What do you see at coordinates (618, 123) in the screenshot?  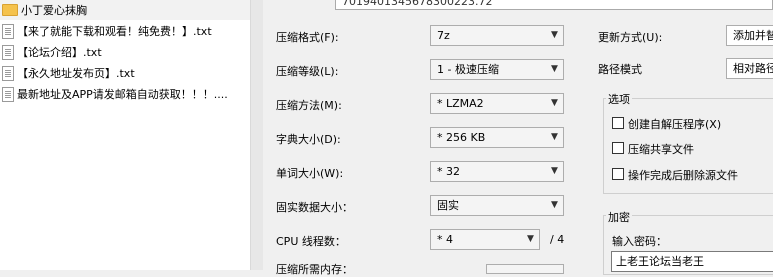 I see `sfx-checkbox` at bounding box center [618, 123].